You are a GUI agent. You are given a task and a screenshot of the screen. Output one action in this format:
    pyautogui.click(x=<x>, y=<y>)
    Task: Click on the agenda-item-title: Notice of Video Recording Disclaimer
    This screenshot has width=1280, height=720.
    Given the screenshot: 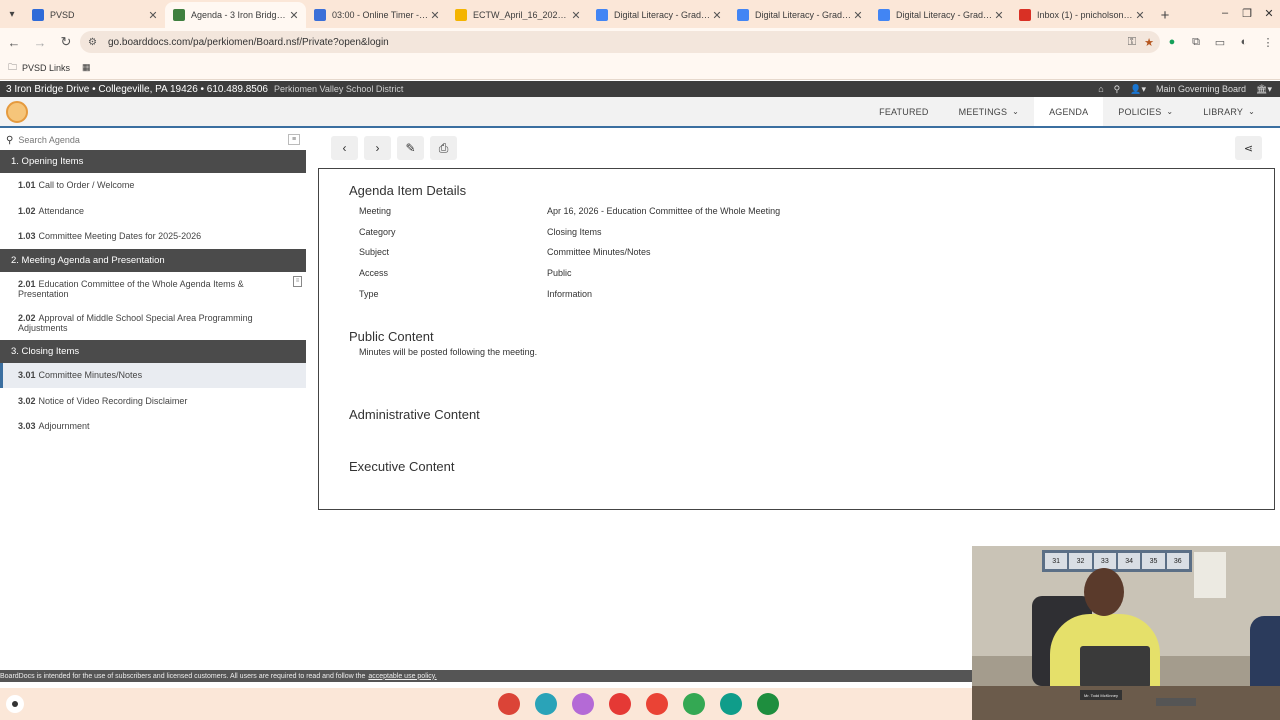 What is the action you would take?
    pyautogui.click(x=113, y=400)
    